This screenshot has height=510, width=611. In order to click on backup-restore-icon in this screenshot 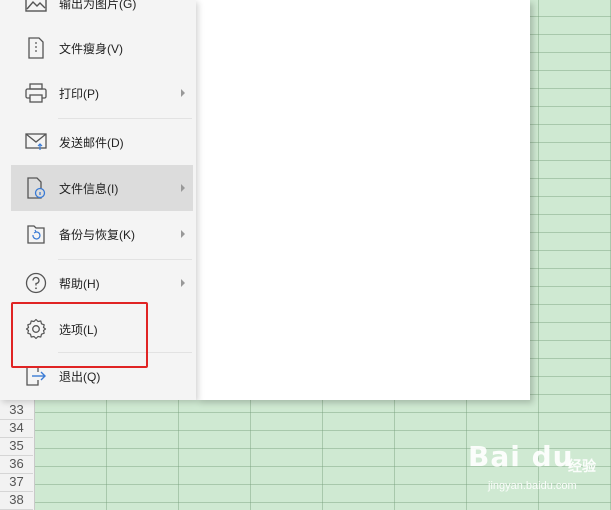, I will do `click(36, 234)`.